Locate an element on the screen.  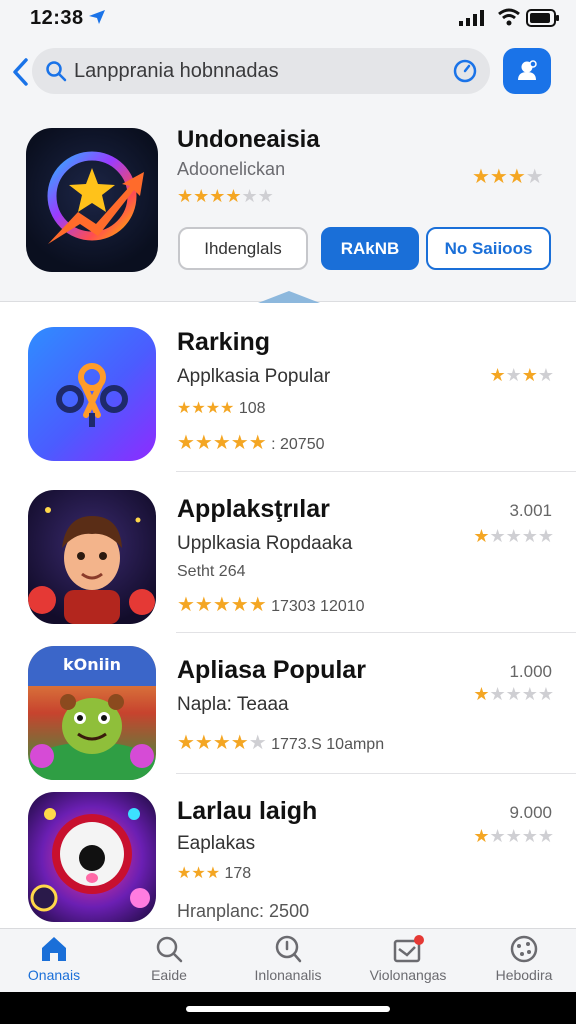
cellular-signal-icon is located at coordinates (471, 18).